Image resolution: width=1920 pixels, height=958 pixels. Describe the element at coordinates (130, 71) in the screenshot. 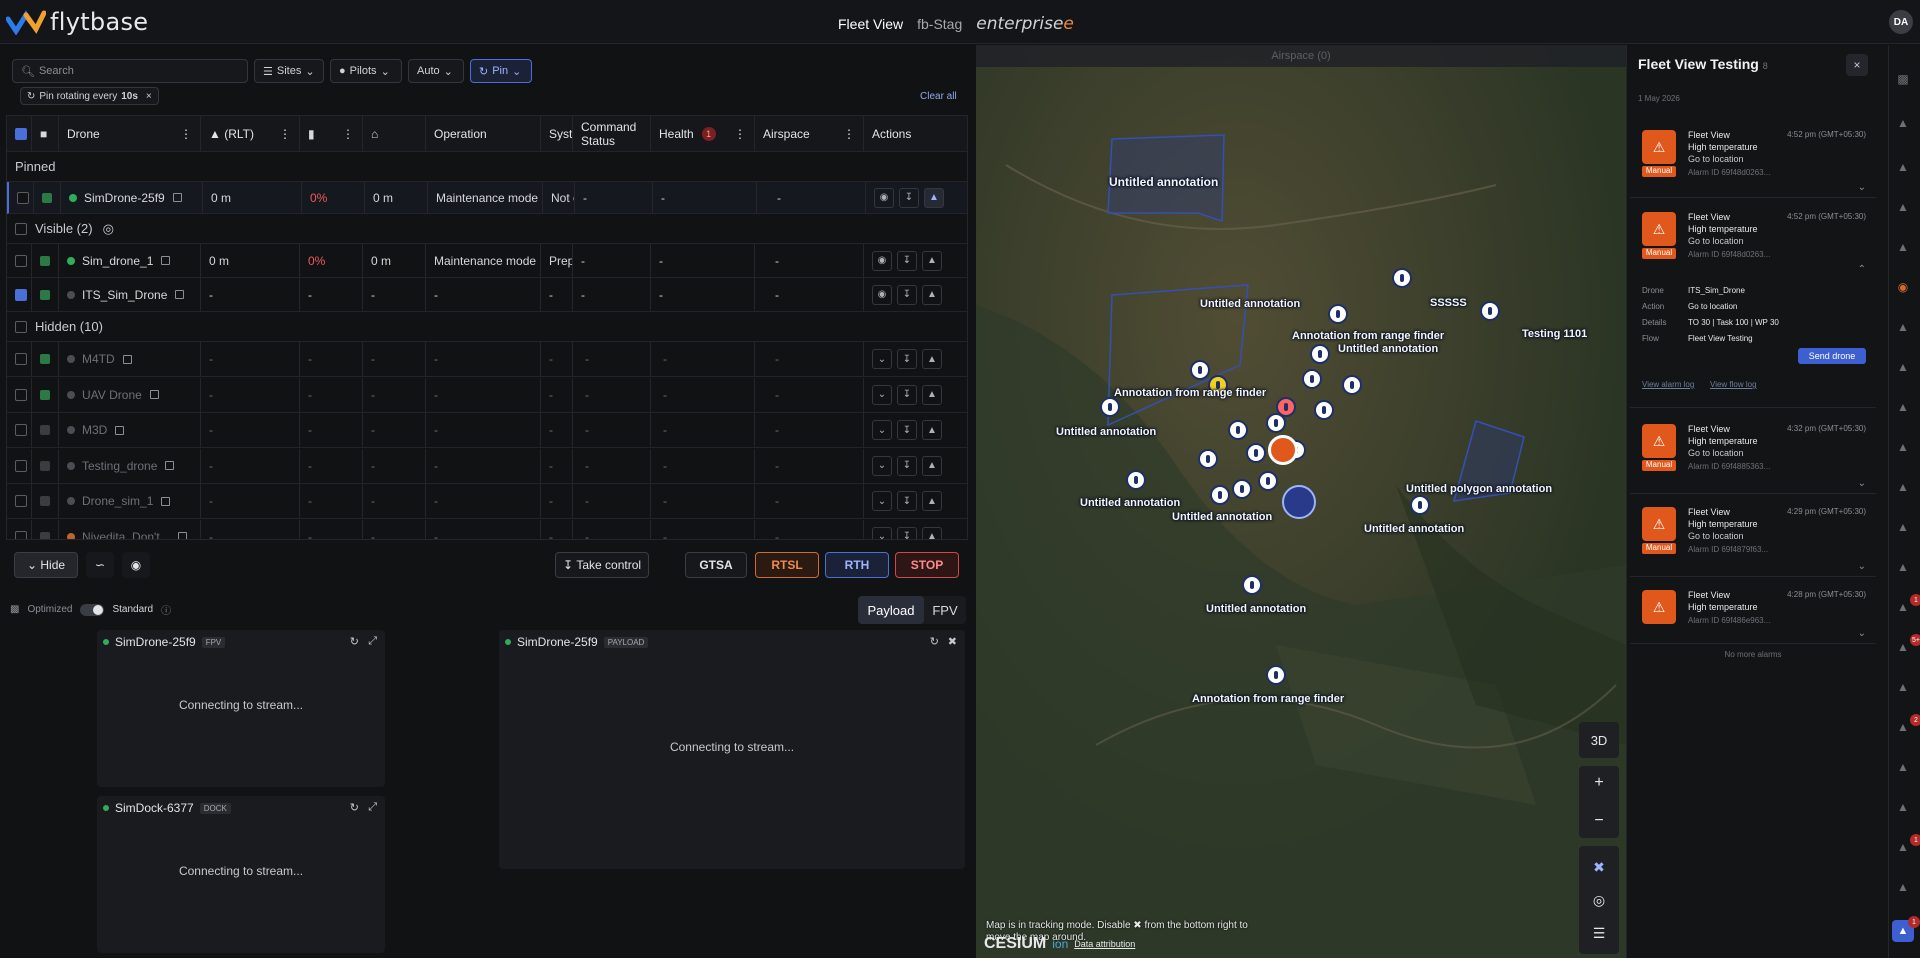

I see `search-input: 🔍︎ Search` at that location.